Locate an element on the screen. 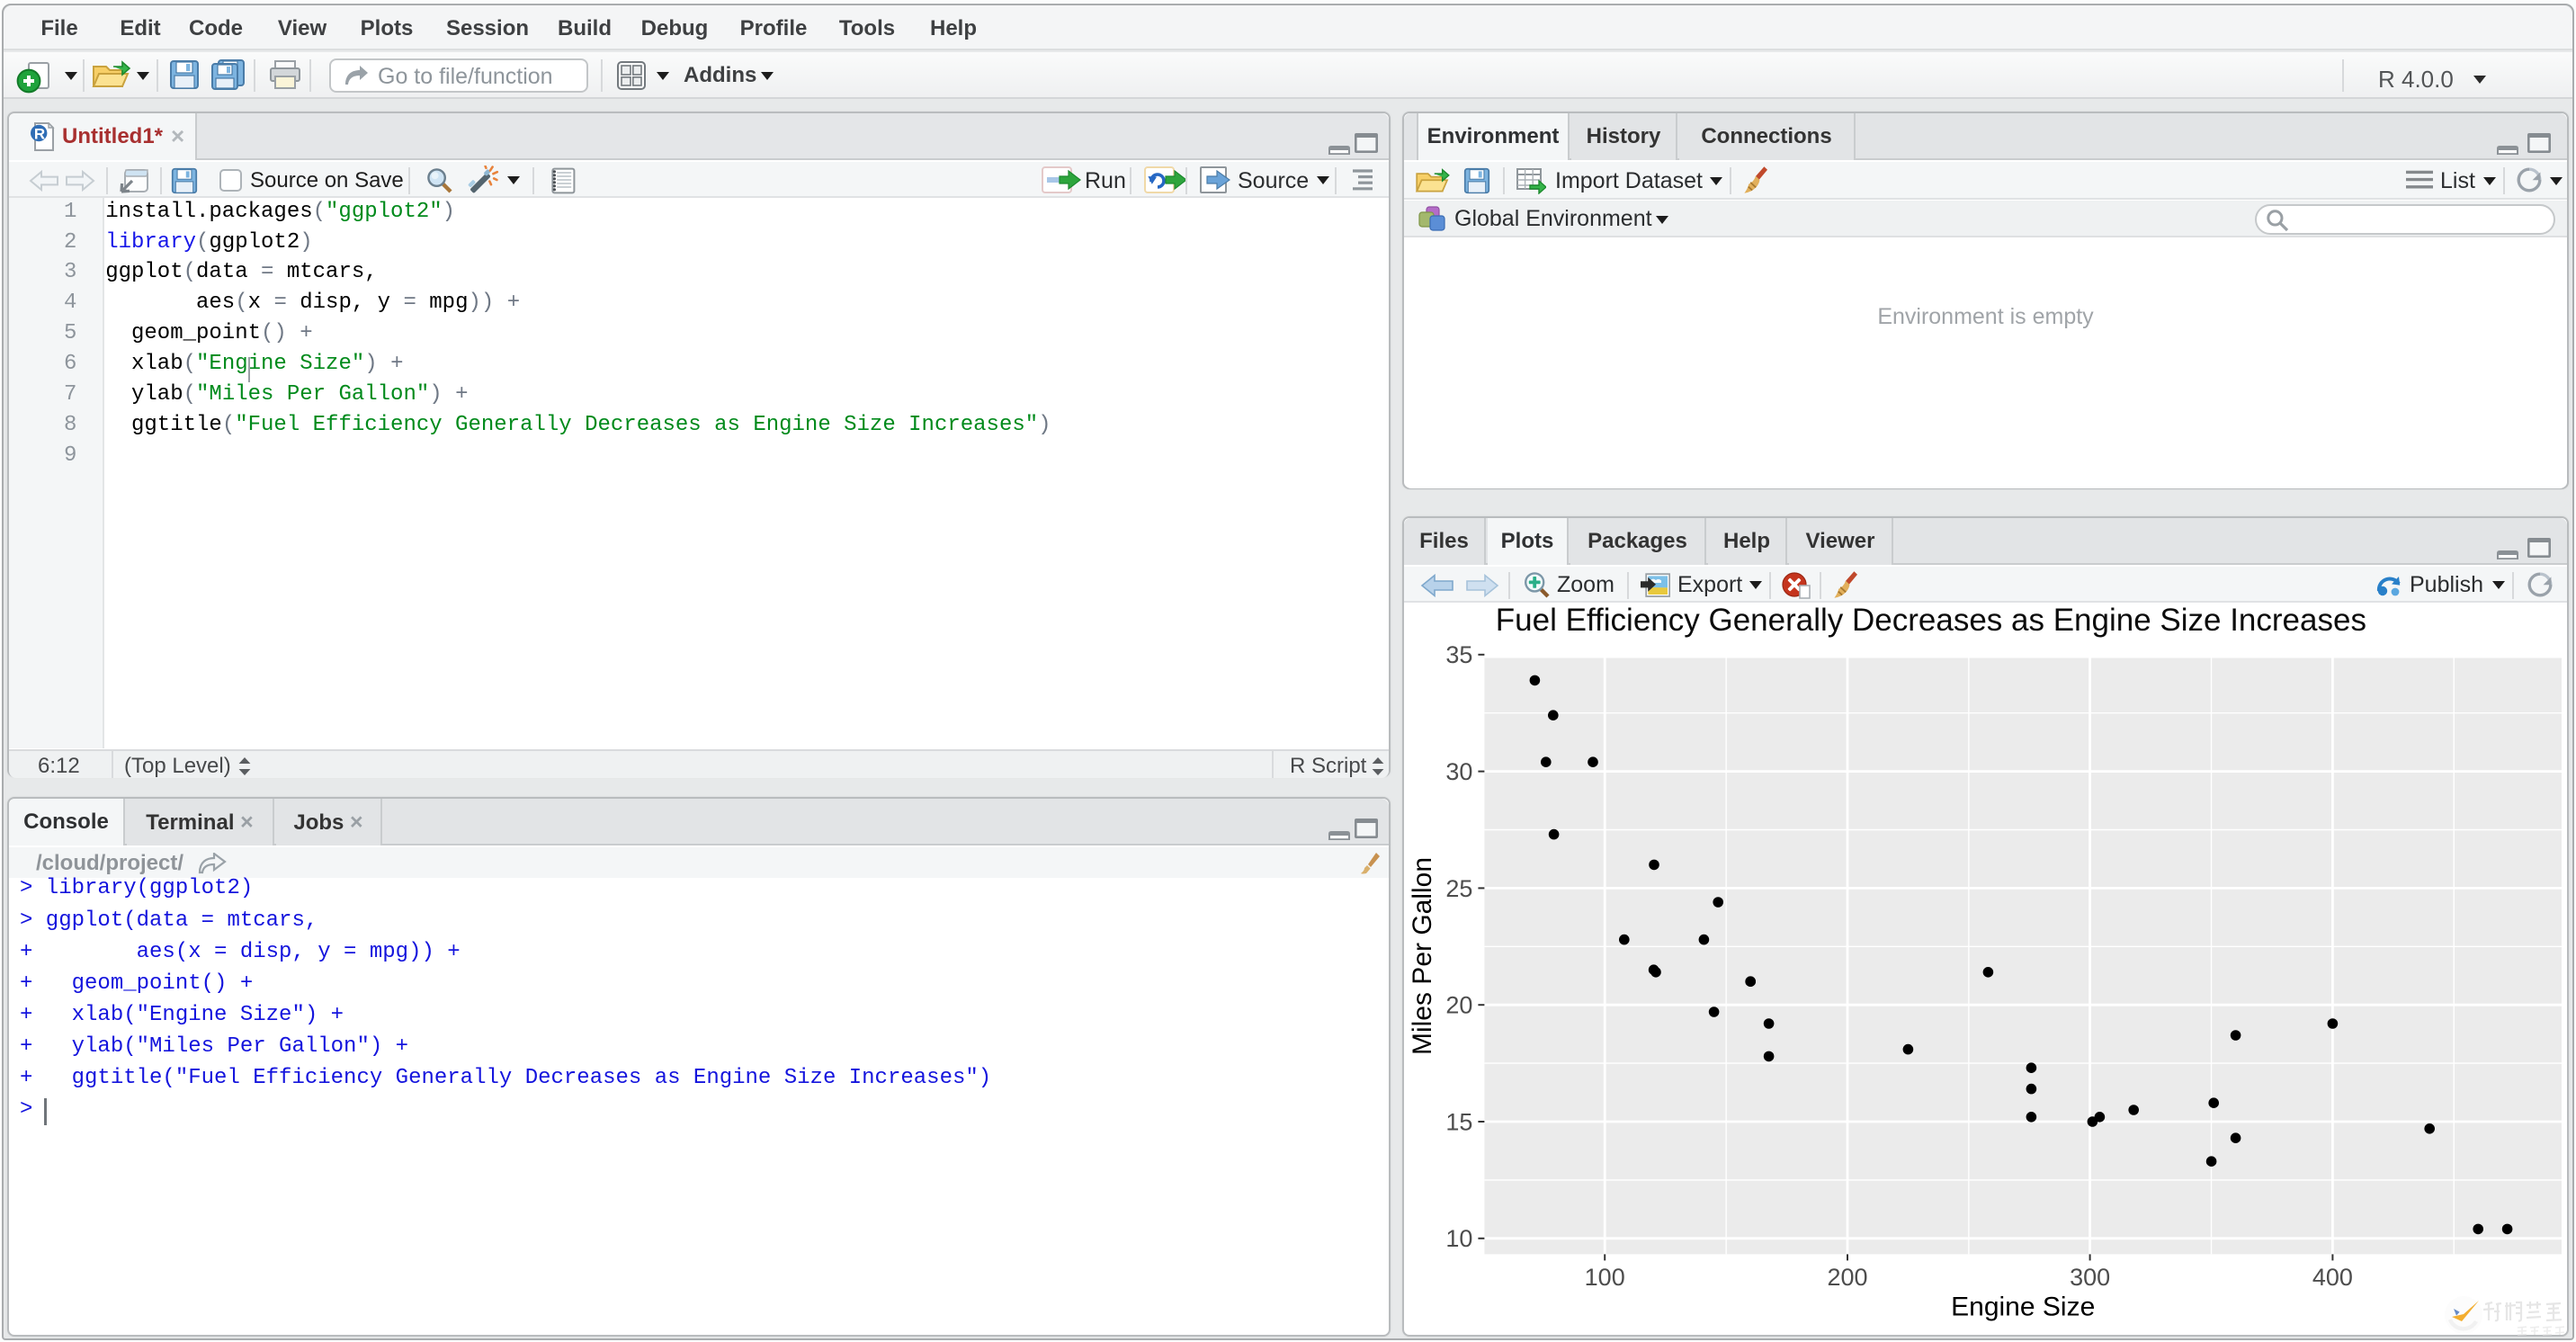 This screenshot has width=2576, height=1342. svg-text: 300 is located at coordinates (2090, 1277).